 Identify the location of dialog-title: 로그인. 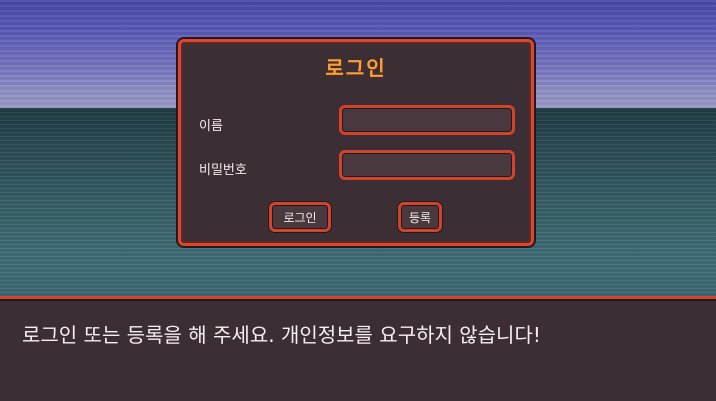
(356, 68).